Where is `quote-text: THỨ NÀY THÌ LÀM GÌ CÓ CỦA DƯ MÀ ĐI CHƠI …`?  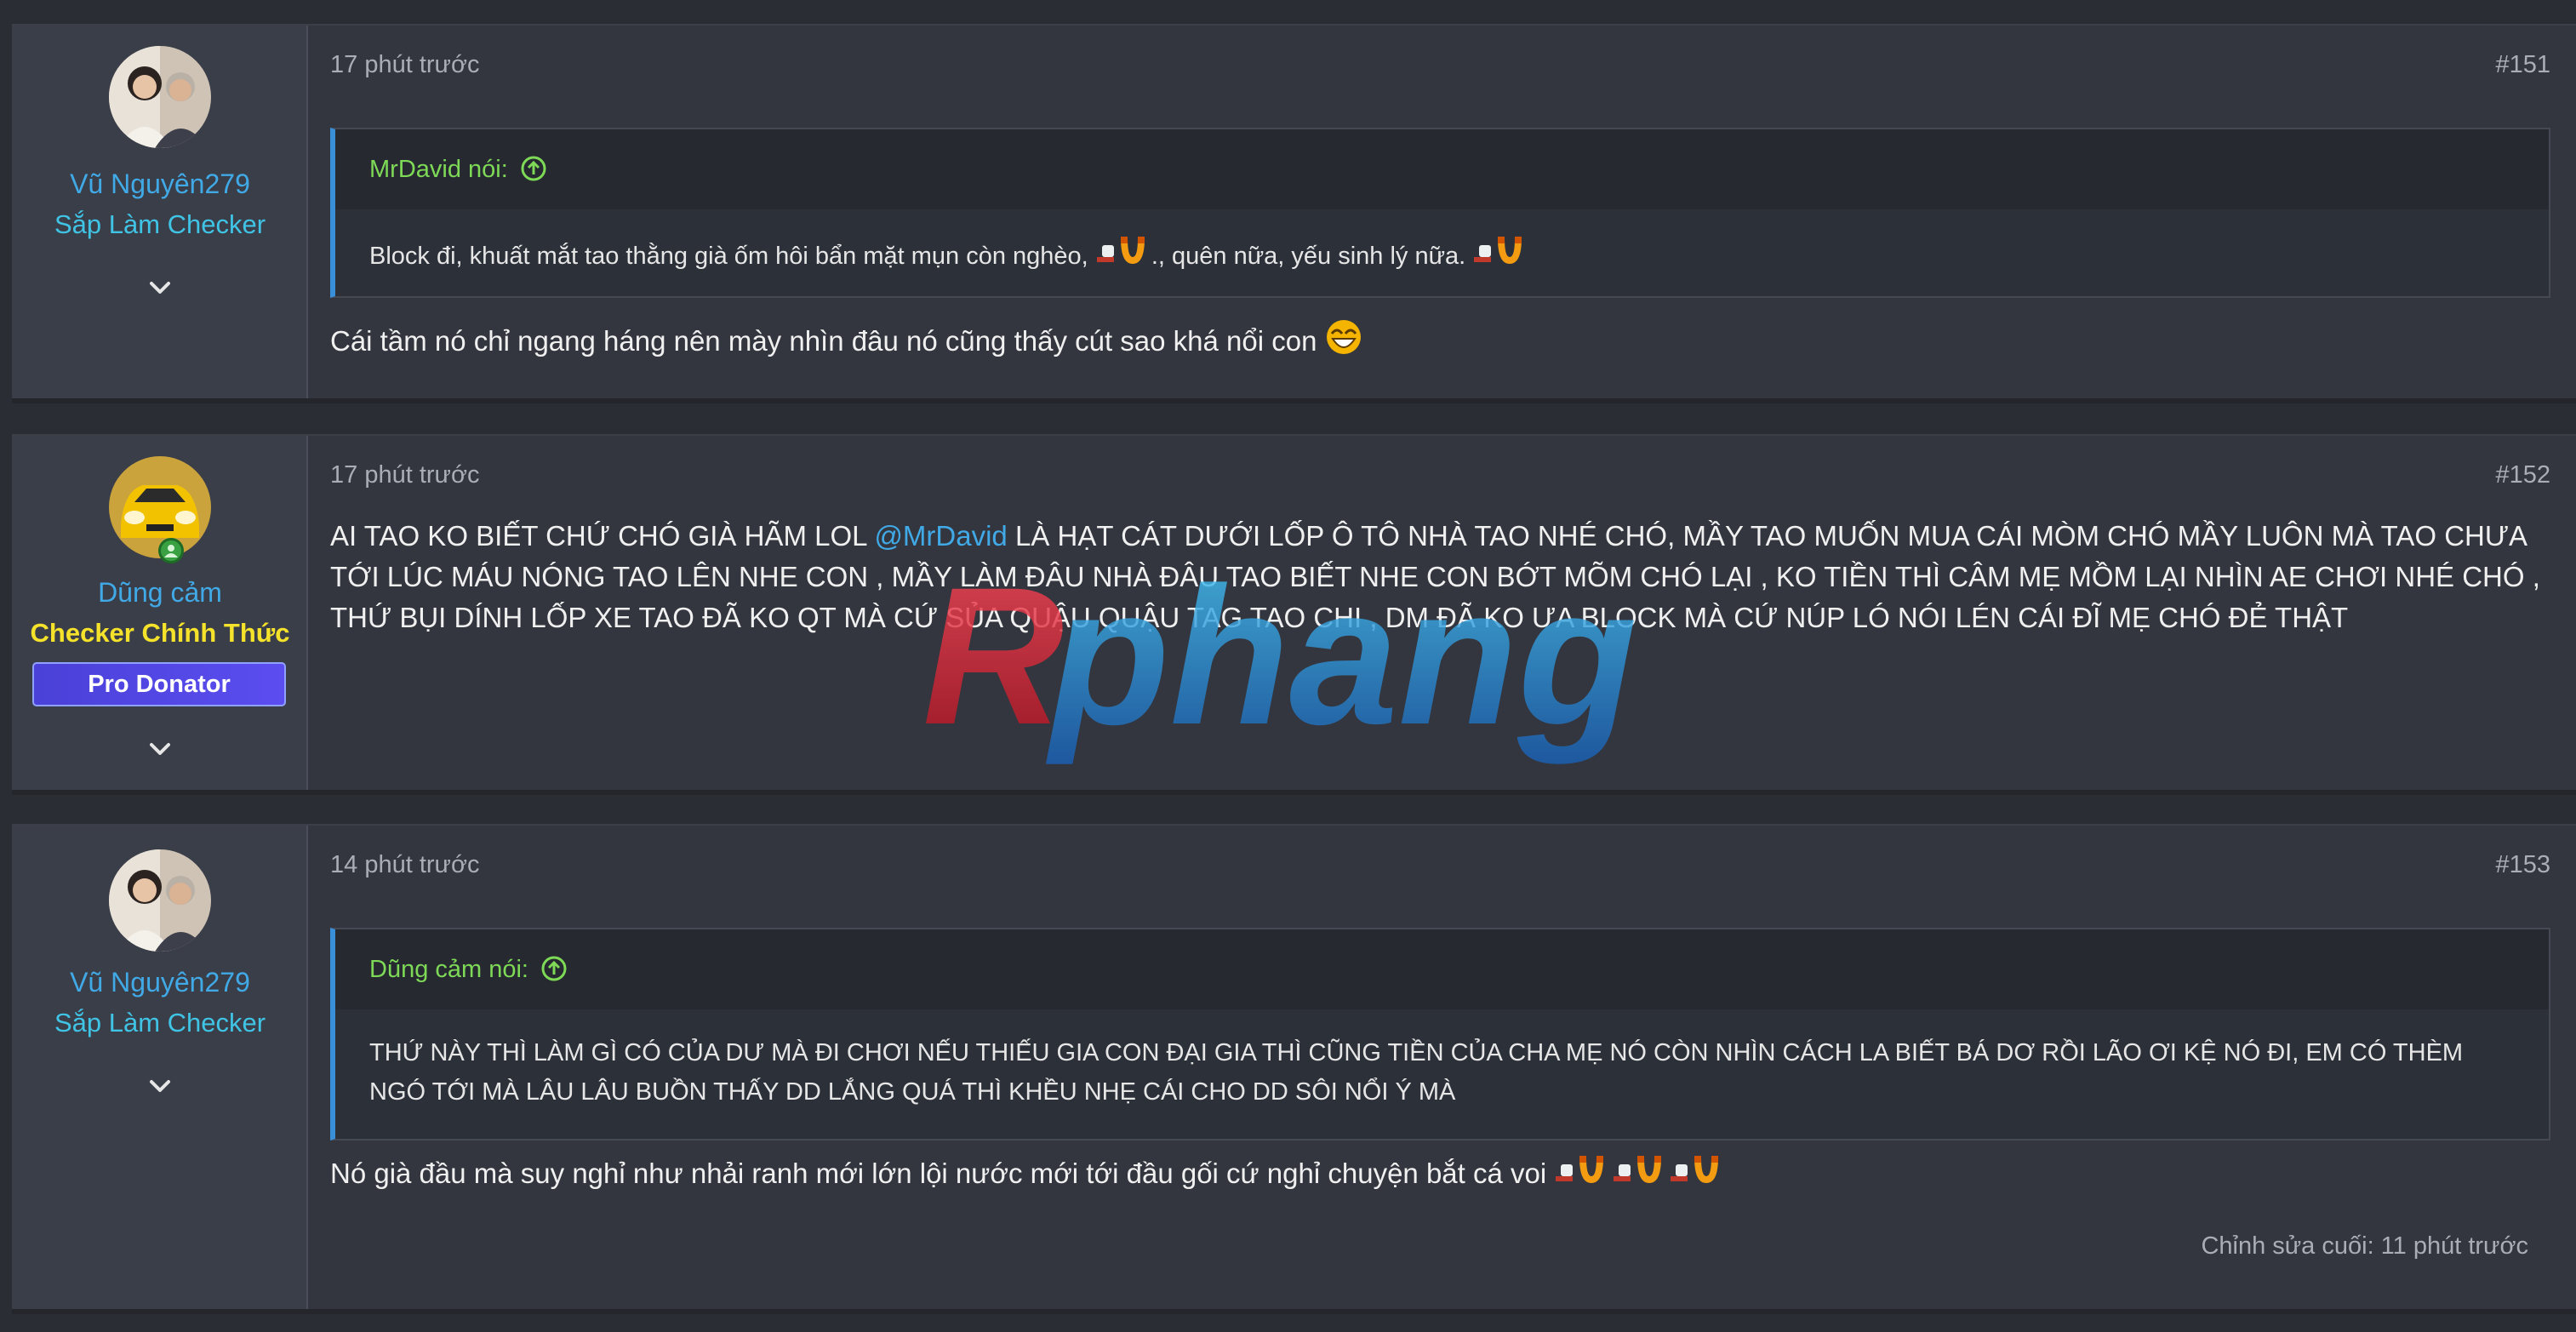 quote-text: THỨ NÀY THÌ LÀM GÌ CÓ CỦA DƯ MÀ ĐI CHƠI … is located at coordinates (1416, 1072).